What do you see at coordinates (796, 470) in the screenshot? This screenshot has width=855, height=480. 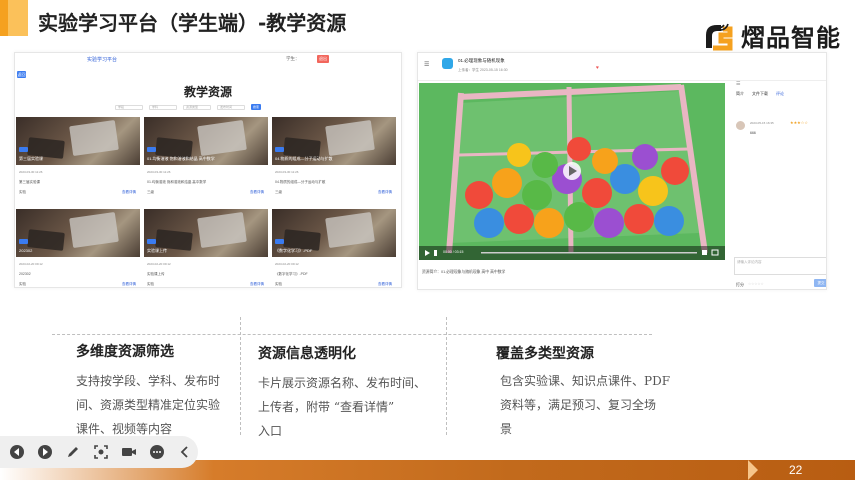 I see `page-number: 22` at bounding box center [796, 470].